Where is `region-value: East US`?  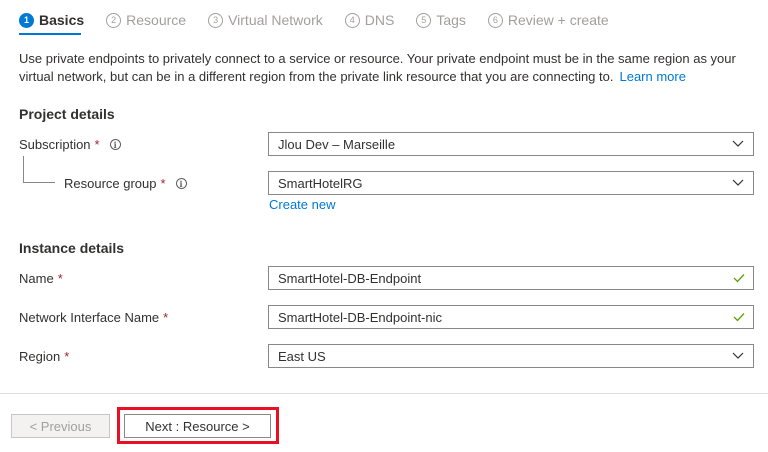
region-value: East US is located at coordinates (302, 356).